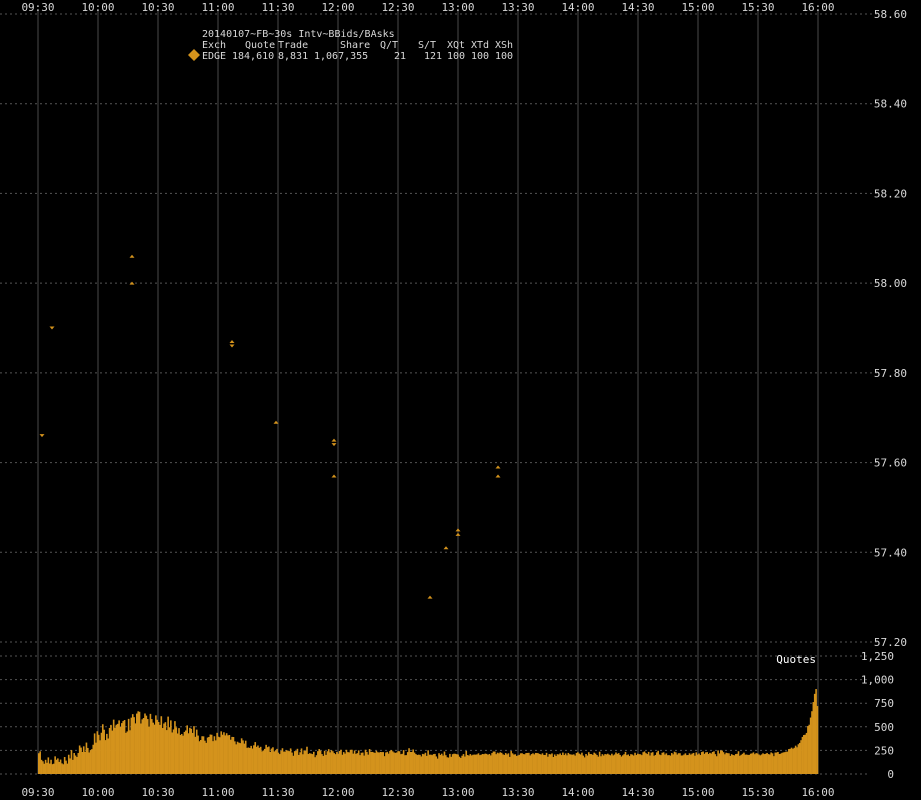  Describe the element at coordinates (884, 727) in the screenshot. I see `volume-tick-label-3: 500` at that location.